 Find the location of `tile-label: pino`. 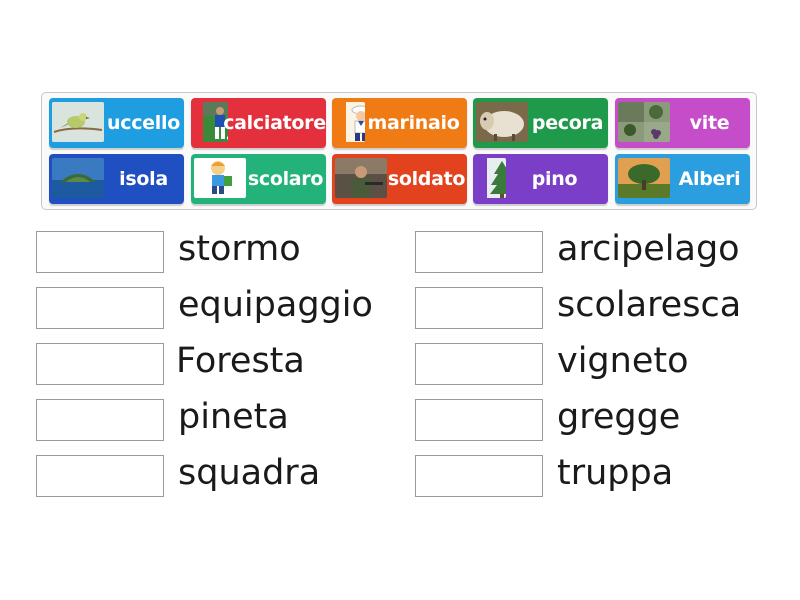

tile-label: pino is located at coordinates (554, 179).